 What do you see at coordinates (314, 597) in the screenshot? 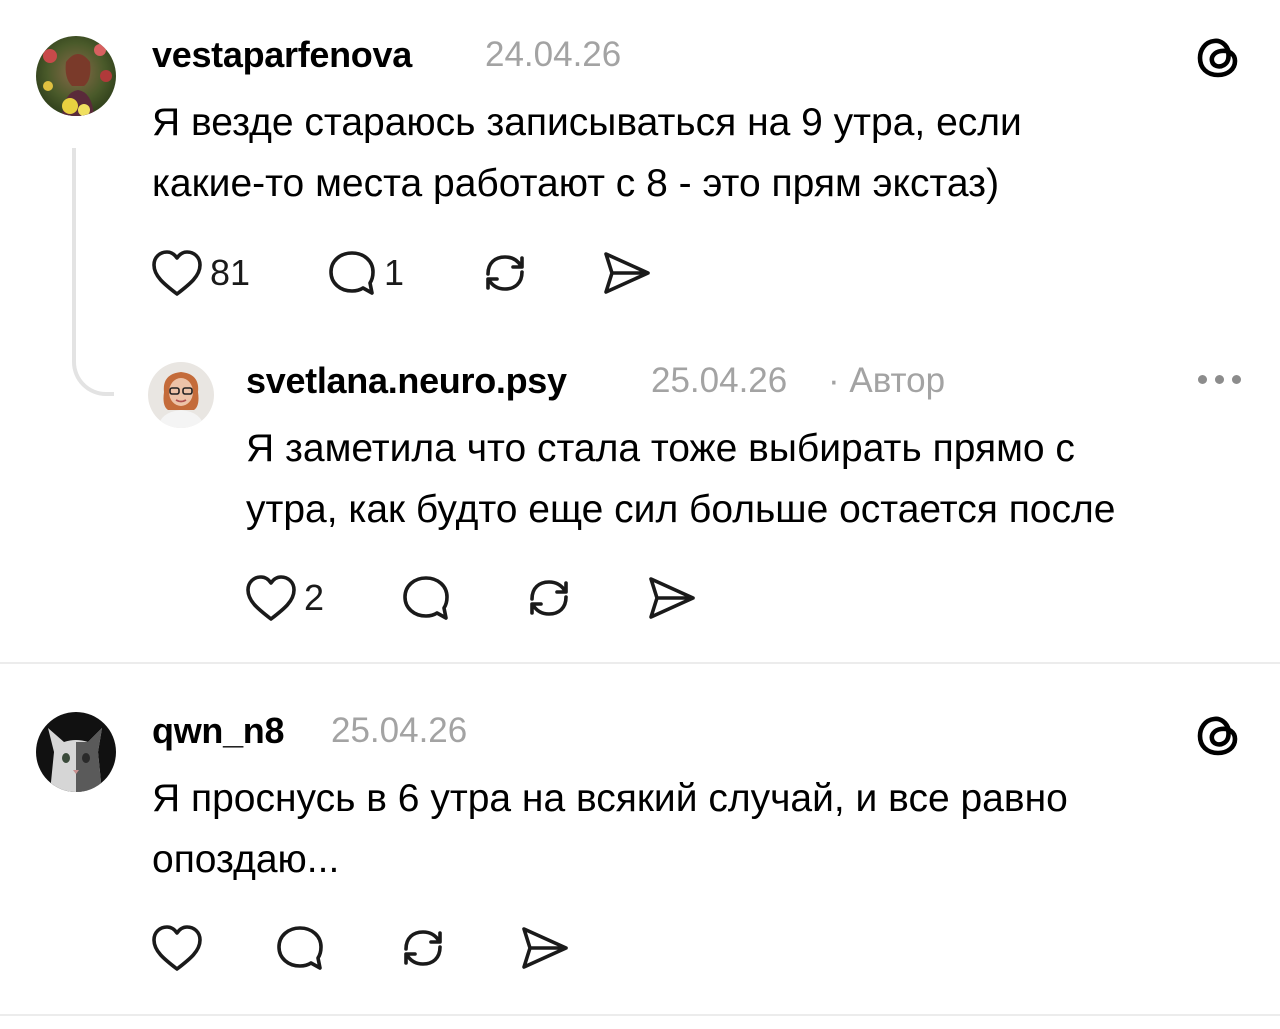
I see `like-count: 2` at bounding box center [314, 597].